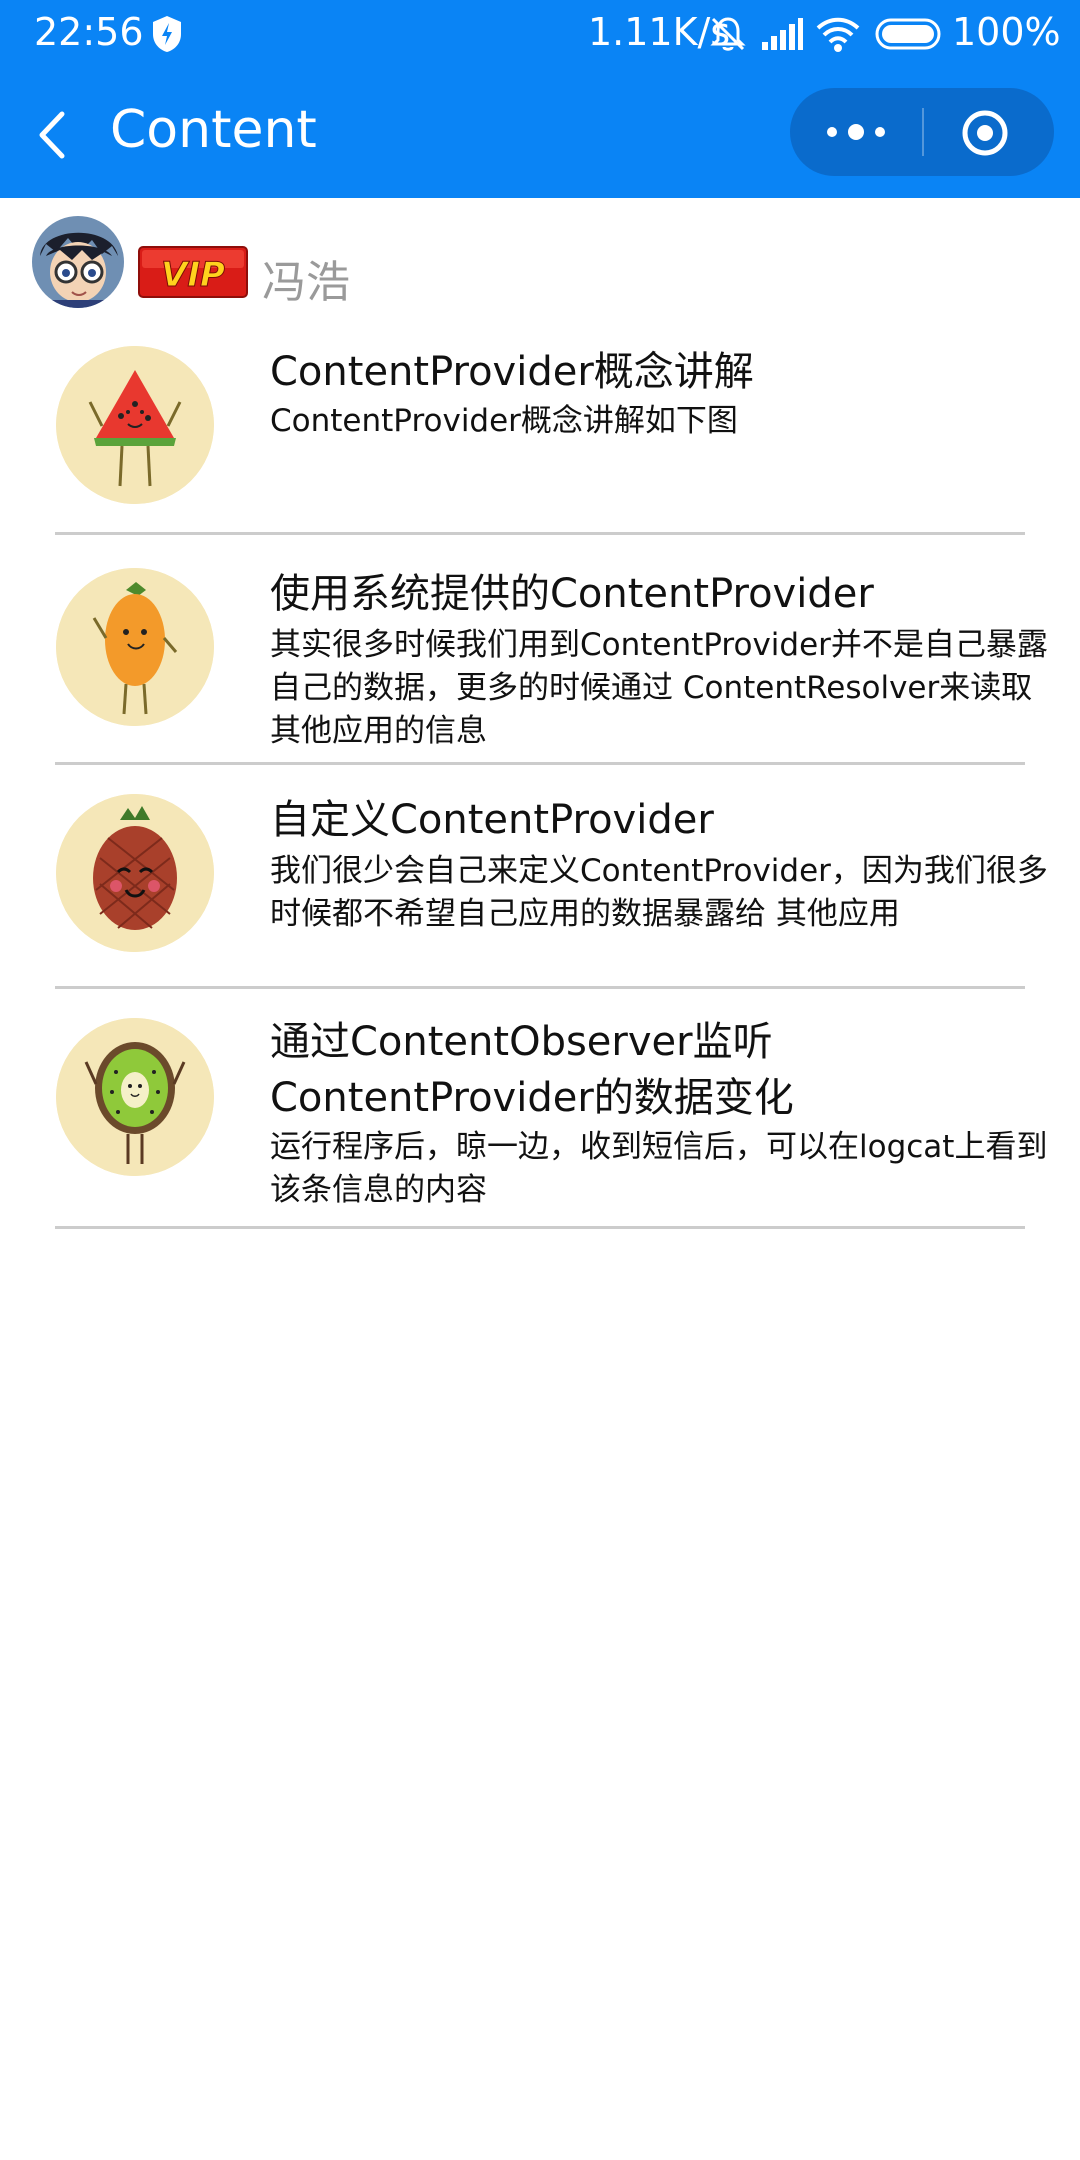  I want to click on avatar, so click(78, 262).